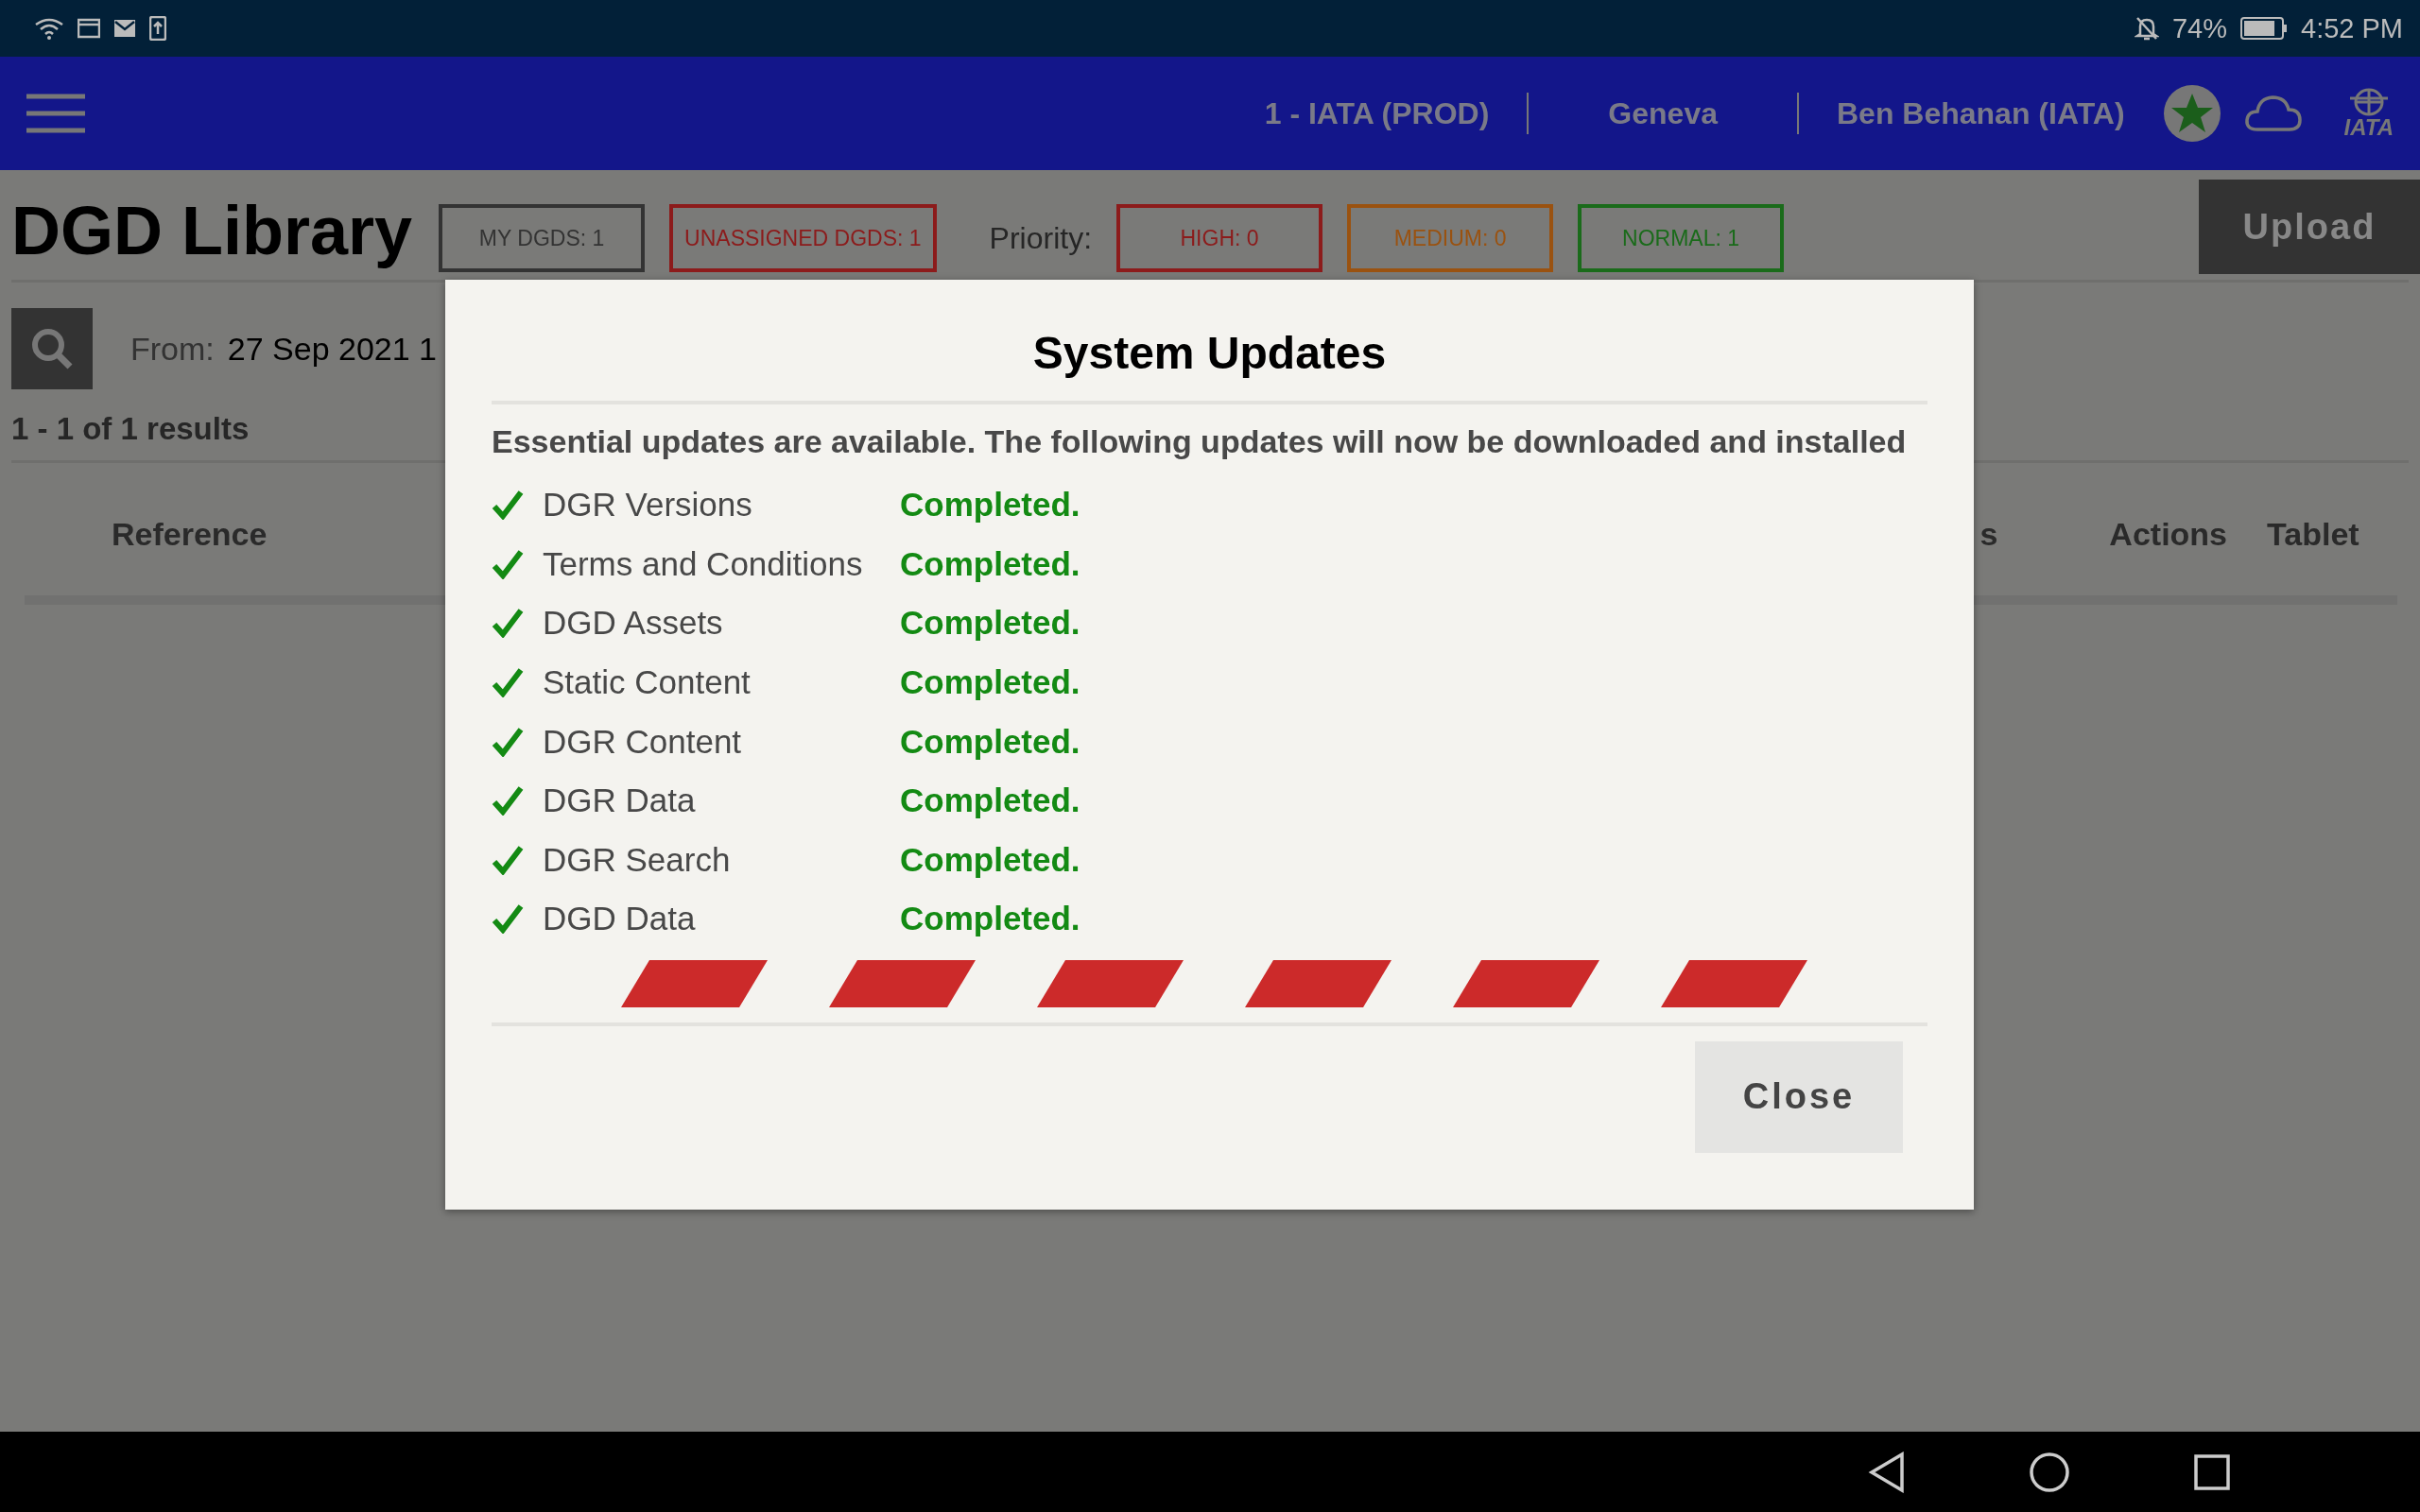 The image size is (2420, 1512). Describe the element at coordinates (2368, 102) in the screenshot. I see `globe-icon` at that location.